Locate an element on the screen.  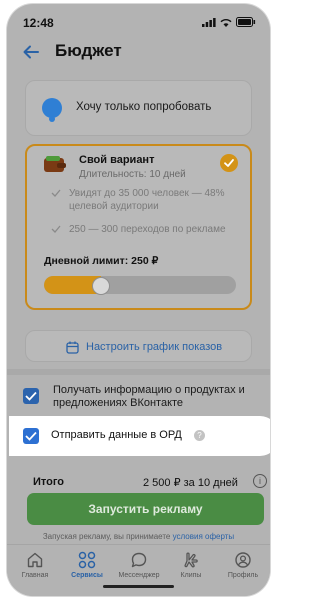
clips-icon is located at coordinates (191, 560).